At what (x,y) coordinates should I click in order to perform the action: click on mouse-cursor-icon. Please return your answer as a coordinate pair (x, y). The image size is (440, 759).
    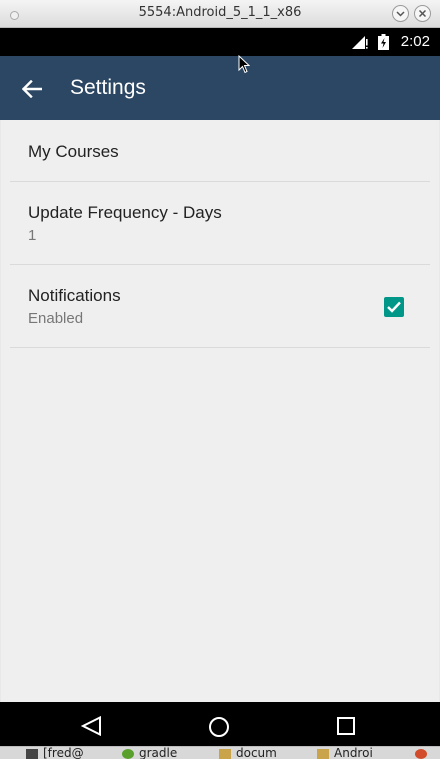
    Looking at the image, I should click on (244, 64).